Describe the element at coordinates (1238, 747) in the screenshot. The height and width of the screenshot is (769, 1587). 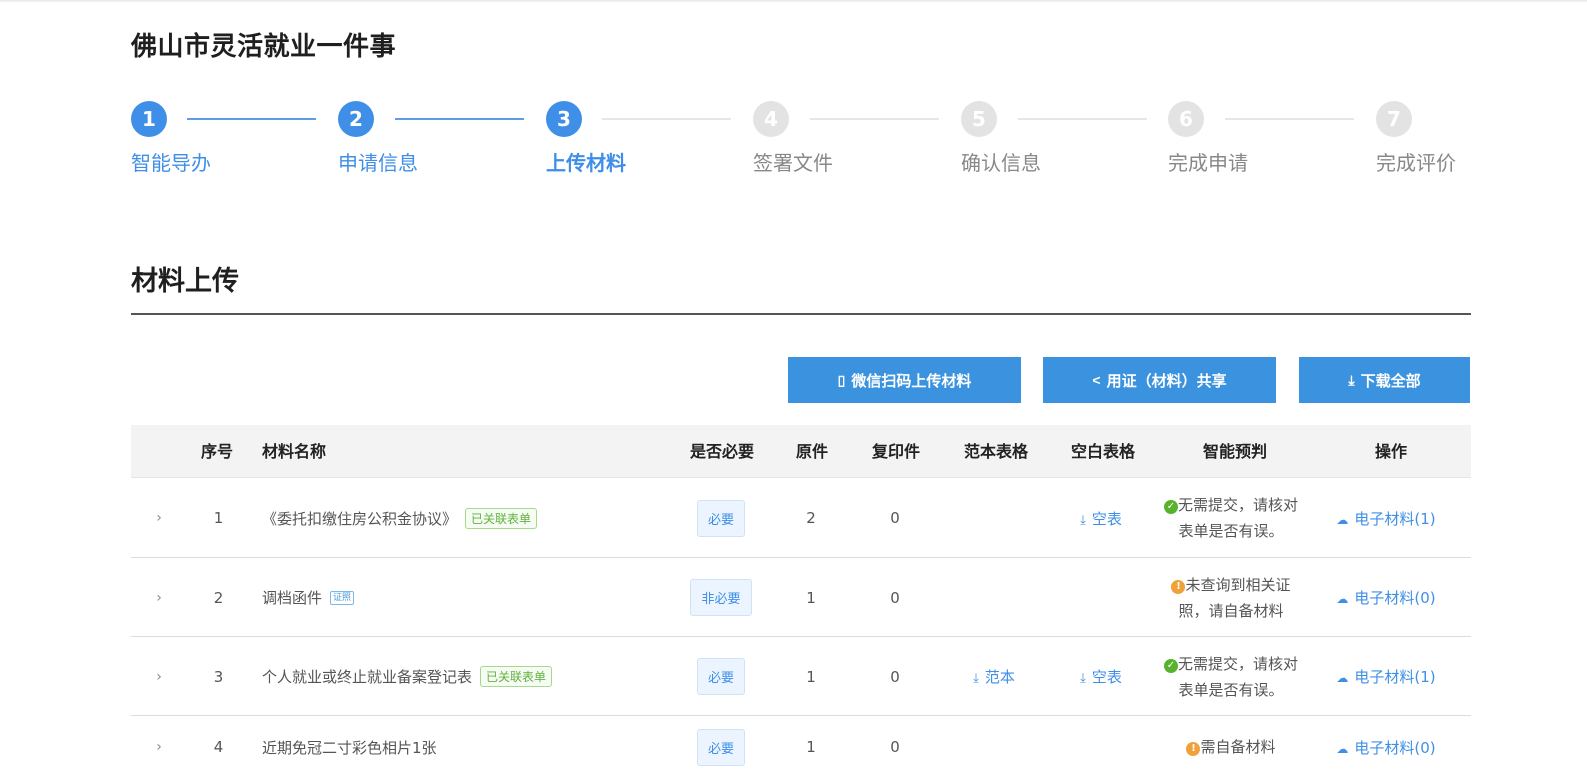
I see `judge-text: 需自备材料` at that location.